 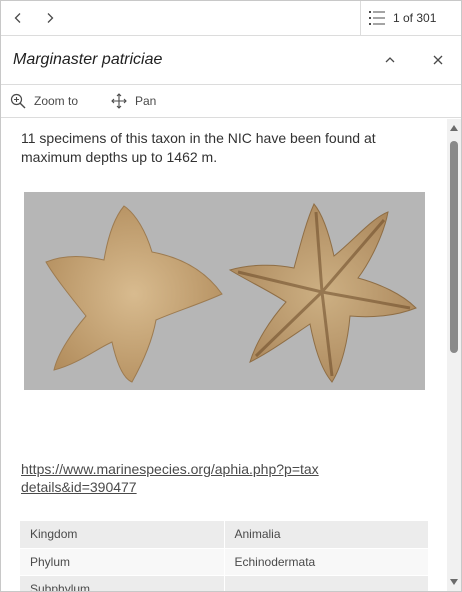 I want to click on pan-button: Pan, so click(x=133, y=101).